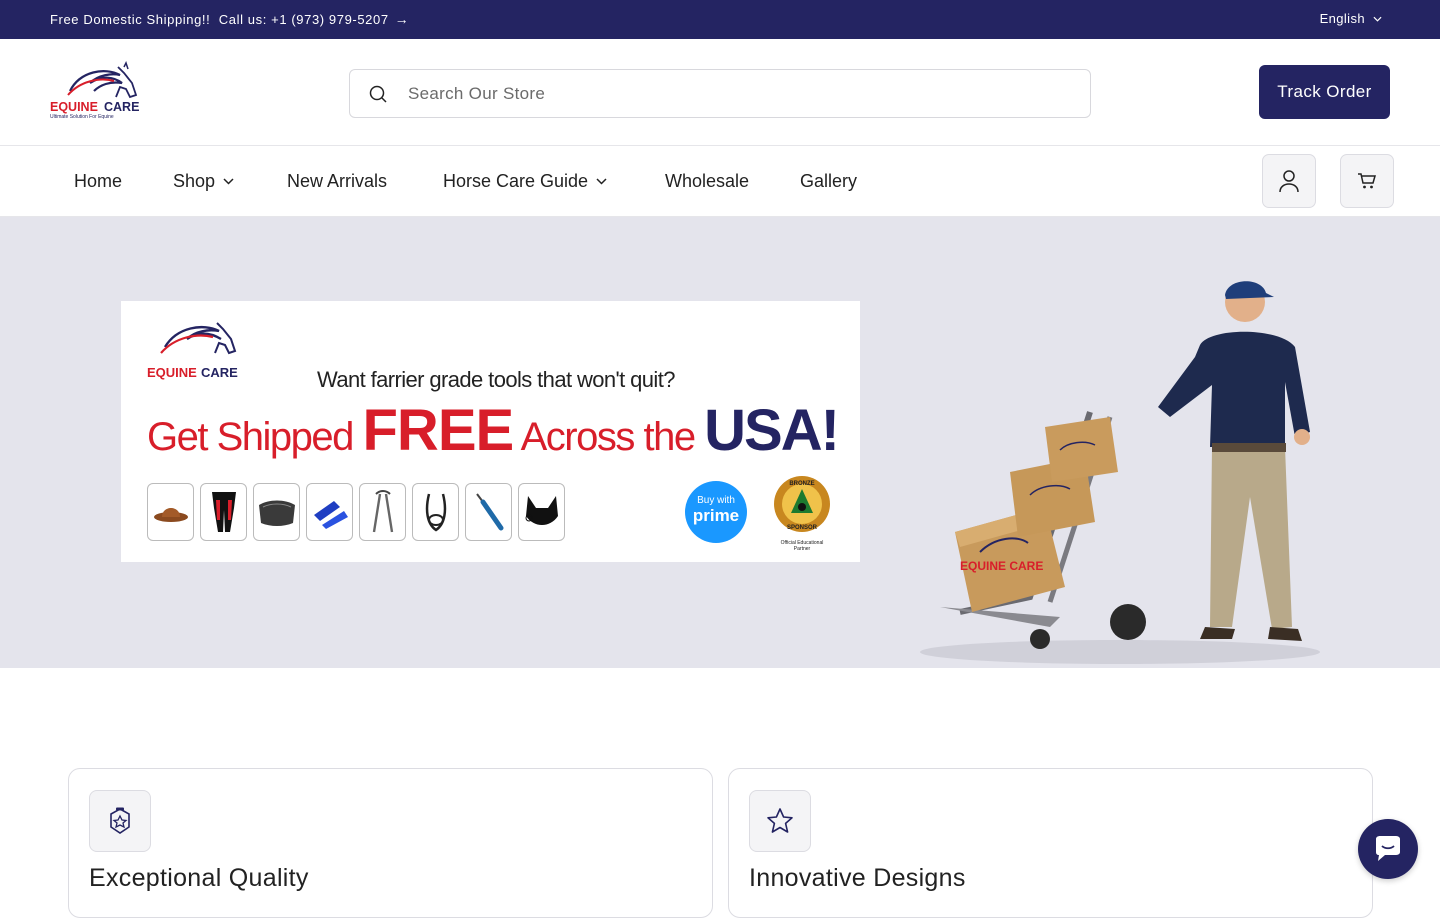  What do you see at coordinates (438, 430) in the screenshot?
I see `headline-part-2: FREE` at bounding box center [438, 430].